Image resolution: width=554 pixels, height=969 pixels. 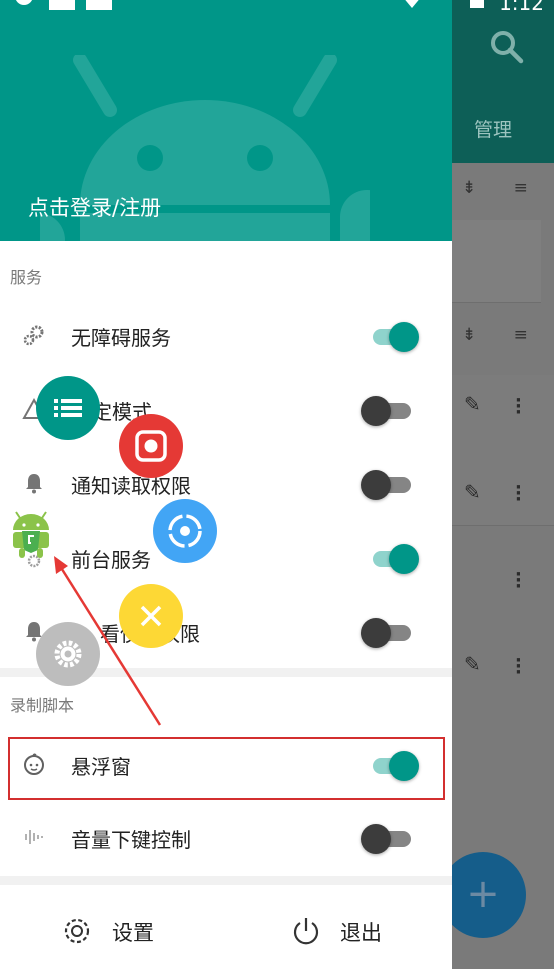 I want to click on annotation-arrow, so click(x=108, y=641).